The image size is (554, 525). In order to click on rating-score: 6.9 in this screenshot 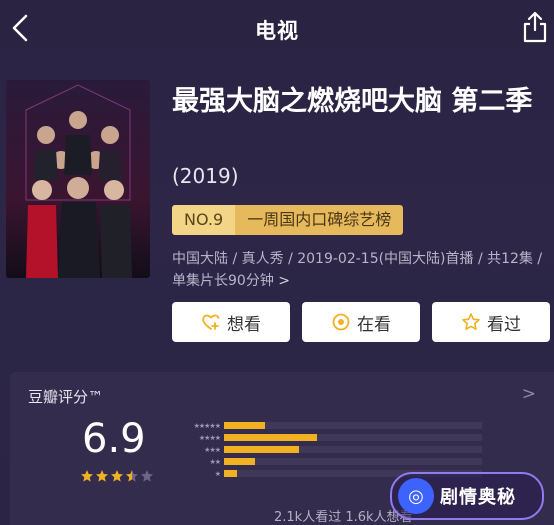, I will do `click(114, 439)`.